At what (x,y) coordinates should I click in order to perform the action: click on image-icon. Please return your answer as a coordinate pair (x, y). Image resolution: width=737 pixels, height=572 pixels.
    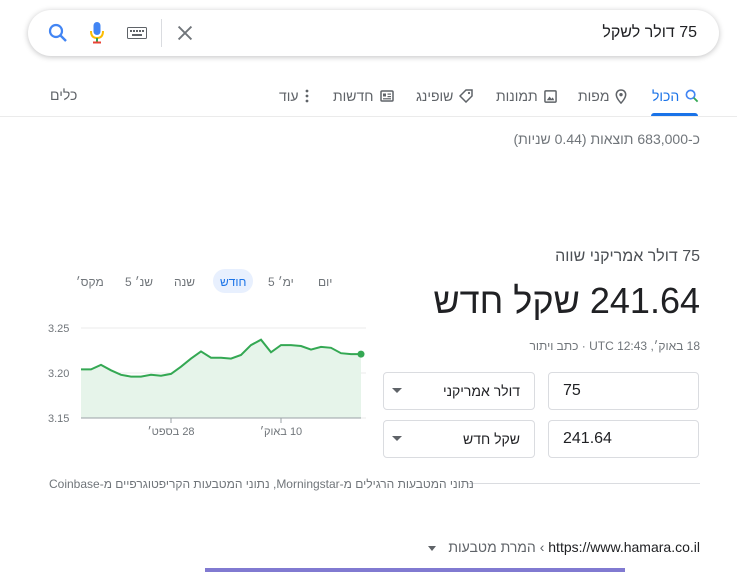
    Looking at the image, I should click on (550, 96).